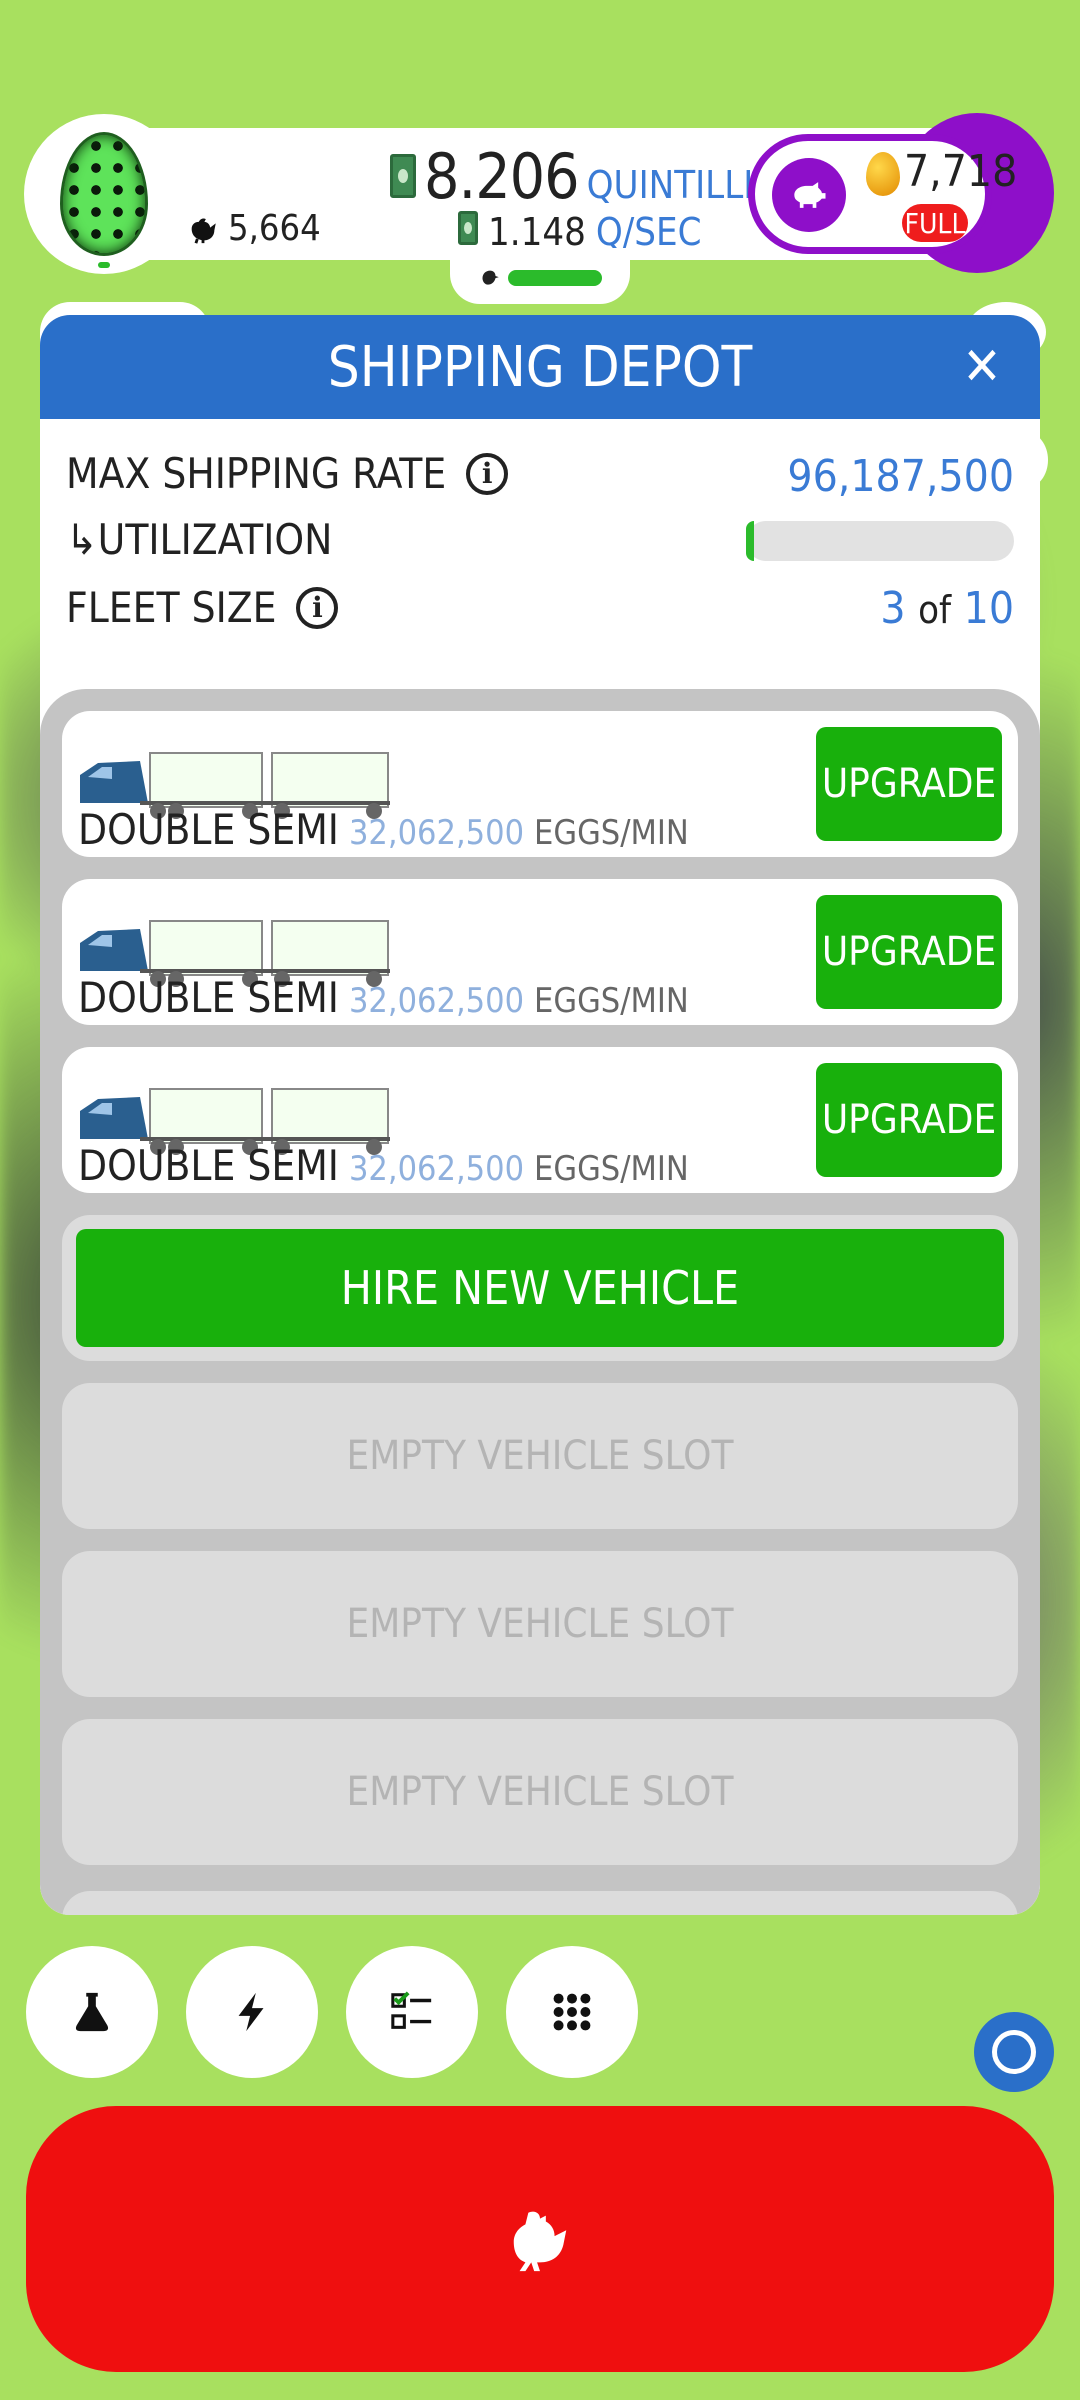 The image size is (1080, 2400). I want to click on close-button: ✕, so click(982, 367).